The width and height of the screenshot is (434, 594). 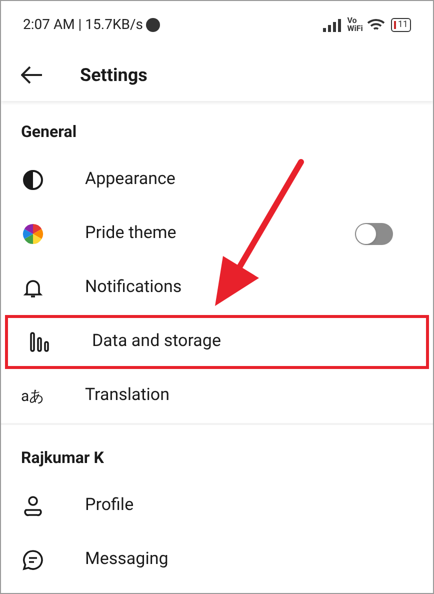 What do you see at coordinates (130, 180) in the screenshot?
I see `row-label: Appearance` at bounding box center [130, 180].